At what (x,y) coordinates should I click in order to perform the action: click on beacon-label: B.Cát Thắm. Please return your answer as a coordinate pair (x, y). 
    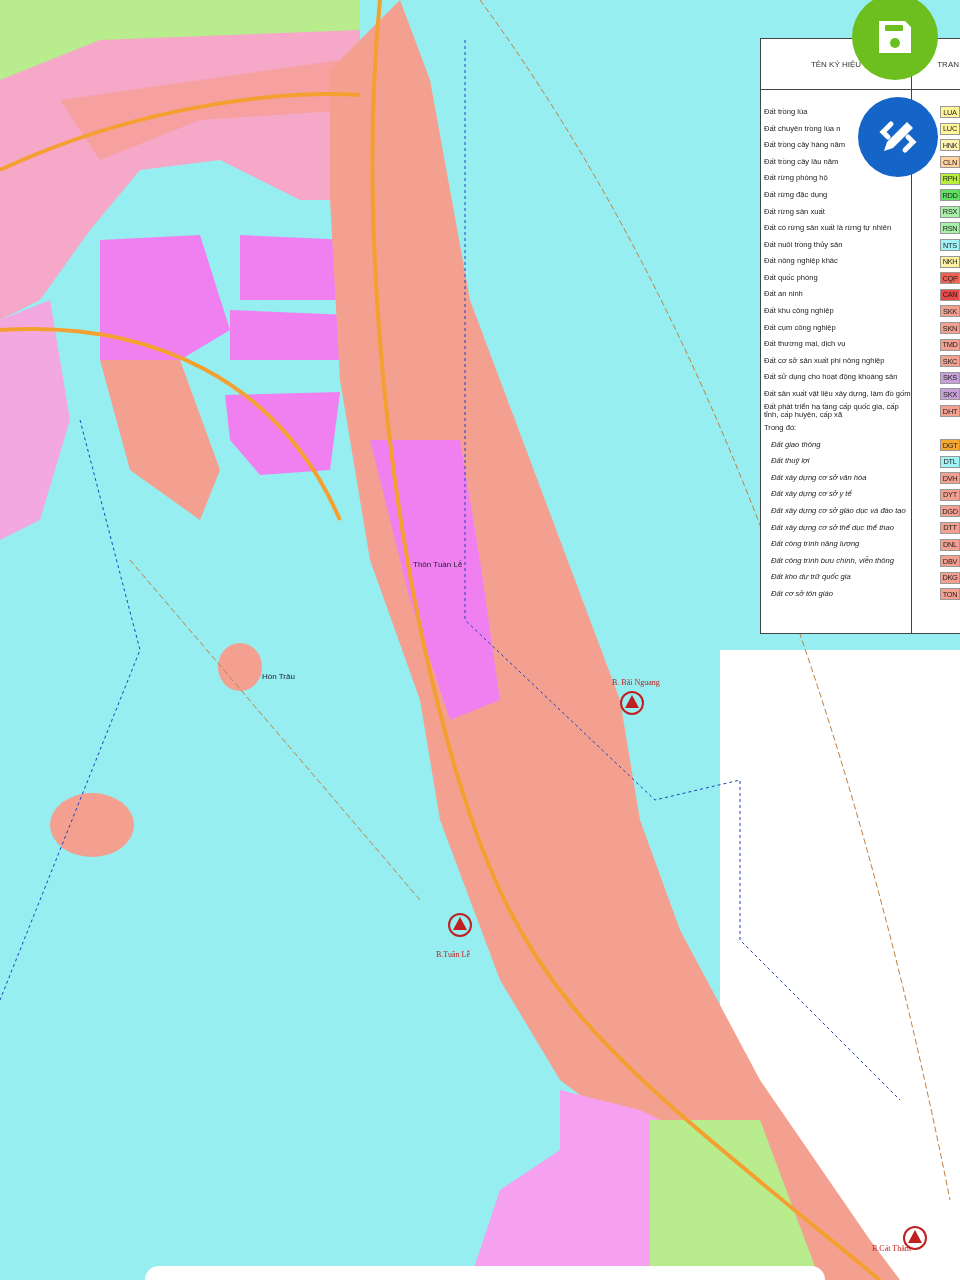
    Looking at the image, I should click on (891, 1248).